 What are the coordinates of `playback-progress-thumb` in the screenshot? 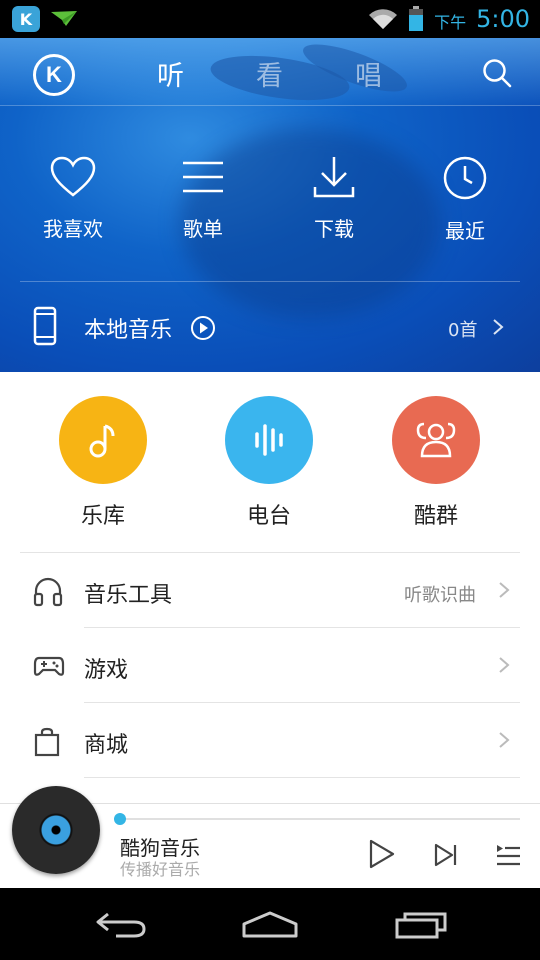 It's located at (120, 819).